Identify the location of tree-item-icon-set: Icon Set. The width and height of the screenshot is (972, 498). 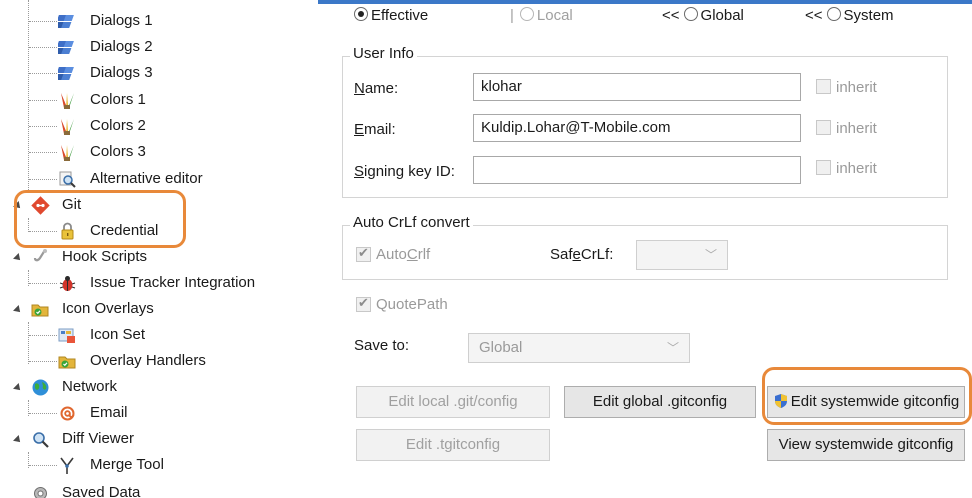
(149, 335).